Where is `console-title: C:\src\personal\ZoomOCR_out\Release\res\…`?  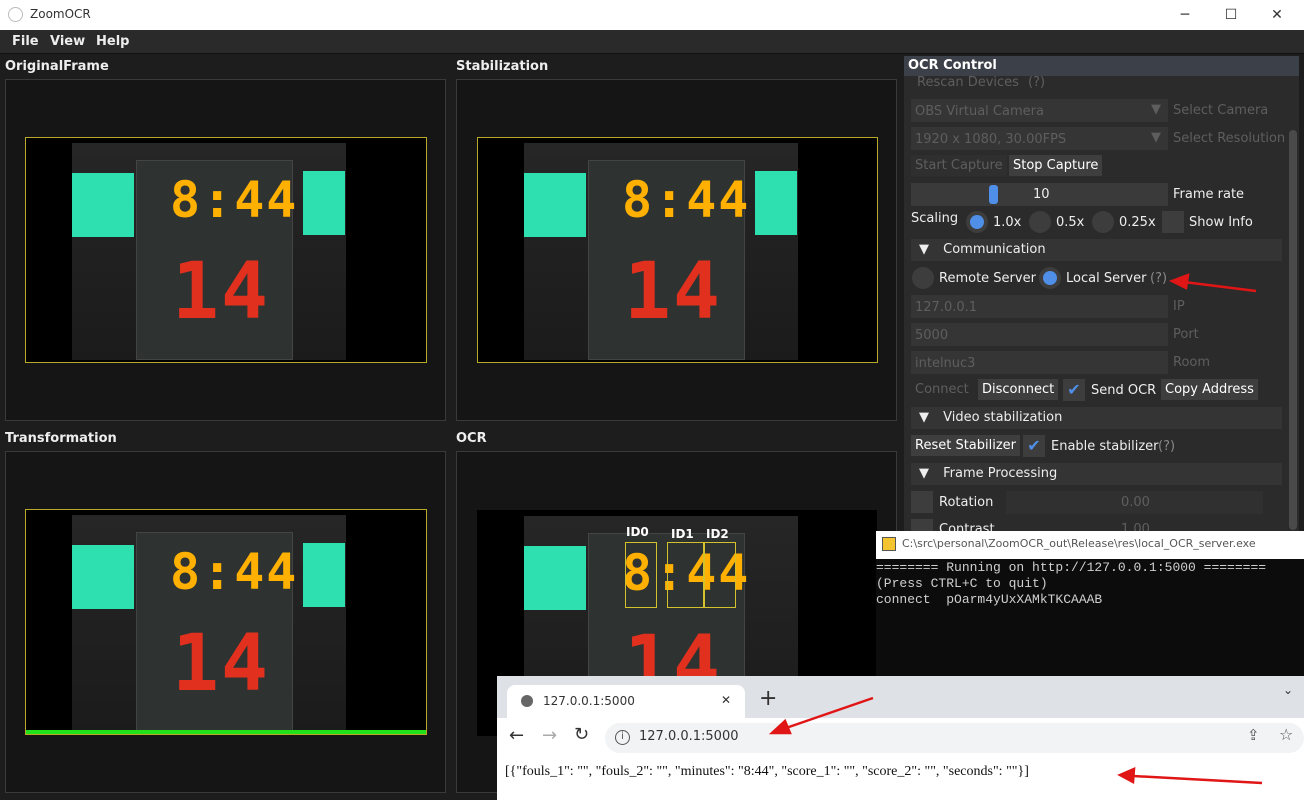 console-title: C:\src\personal\ZoomOCR_out\Release\res\… is located at coordinates (1079, 543).